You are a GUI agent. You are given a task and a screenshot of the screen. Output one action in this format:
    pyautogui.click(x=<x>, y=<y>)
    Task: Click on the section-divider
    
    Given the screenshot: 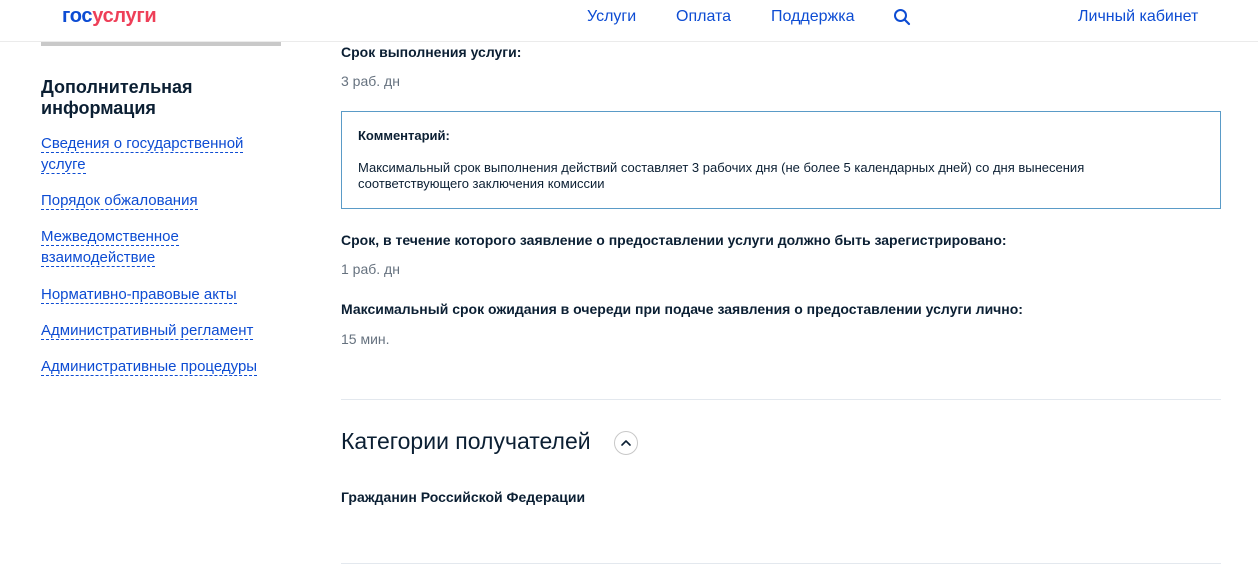 What is the action you would take?
    pyautogui.click(x=781, y=399)
    